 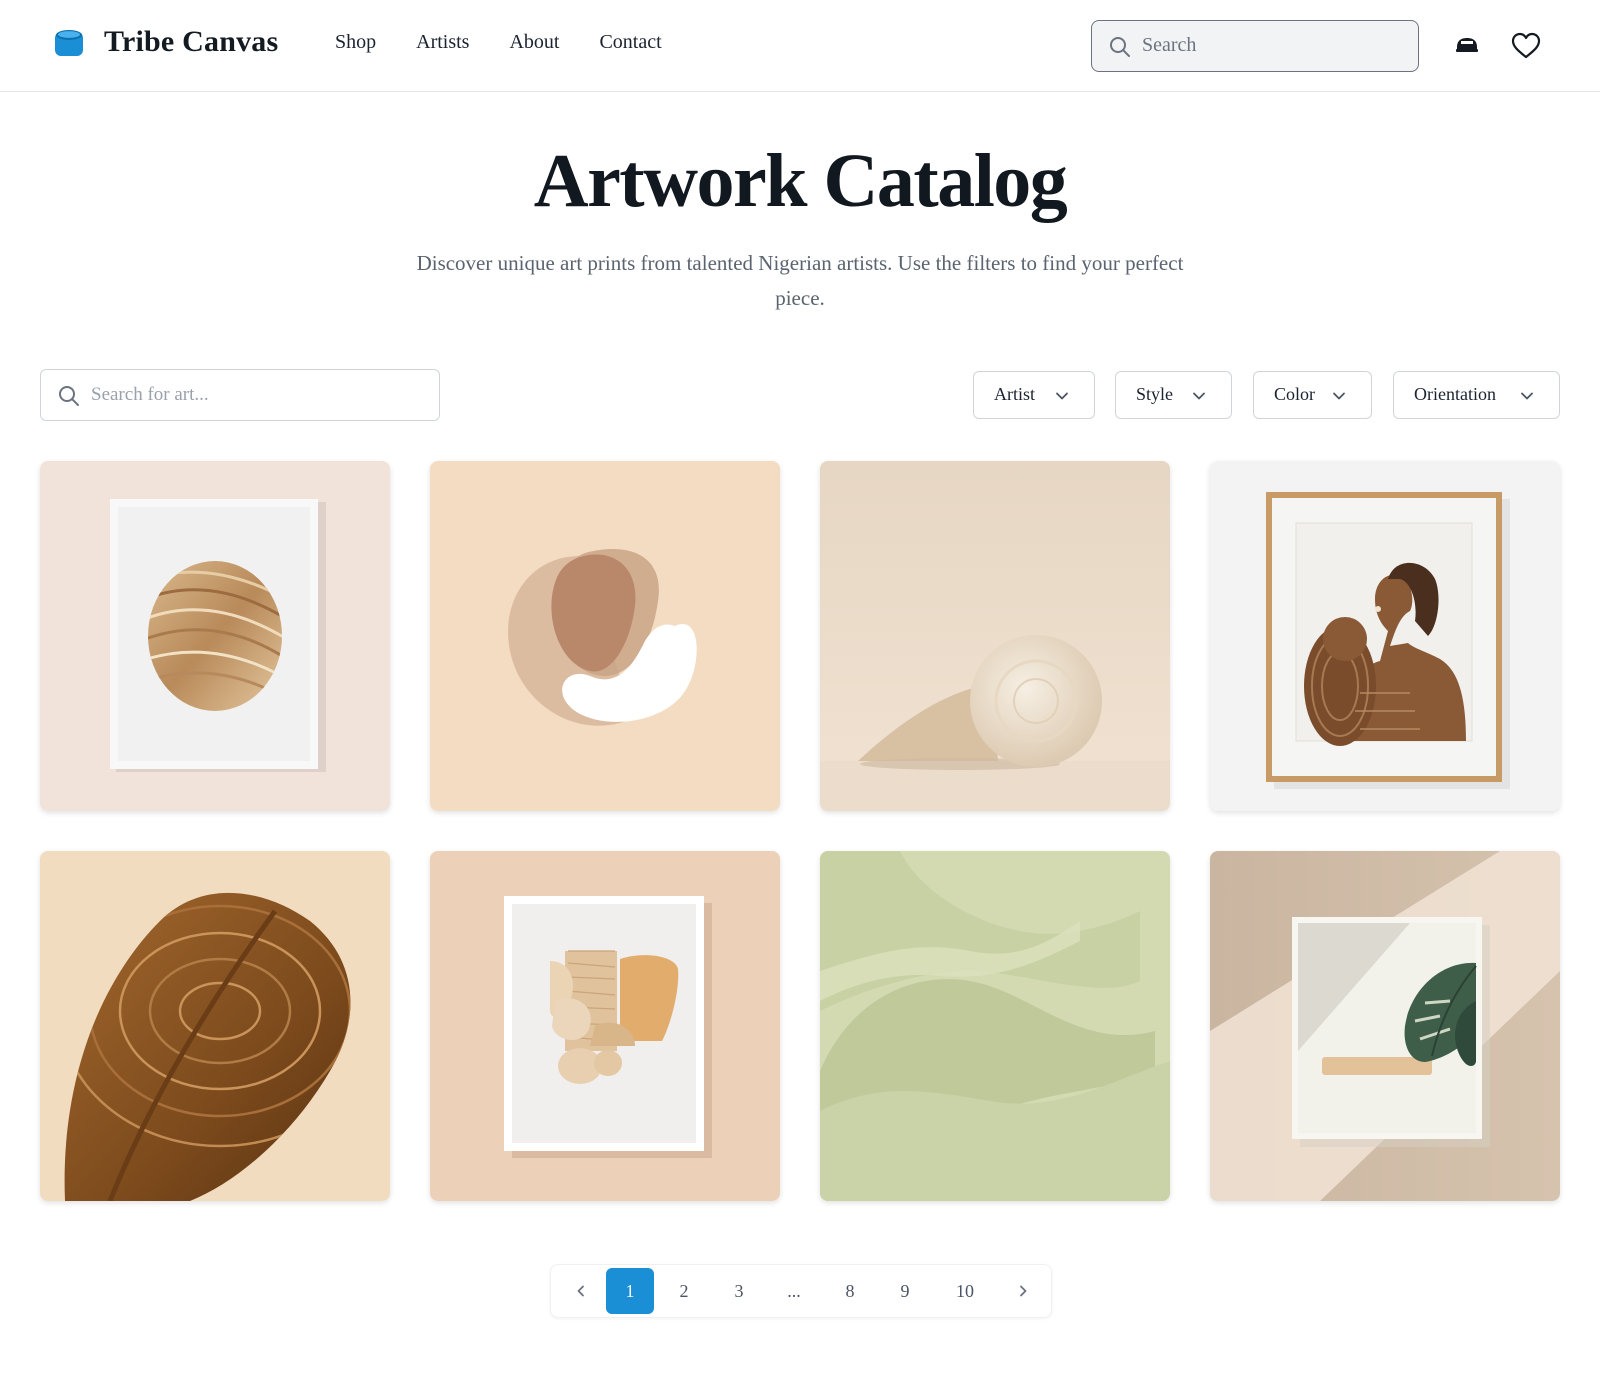 I want to click on filter-artist: Artist, so click(x=1034, y=395).